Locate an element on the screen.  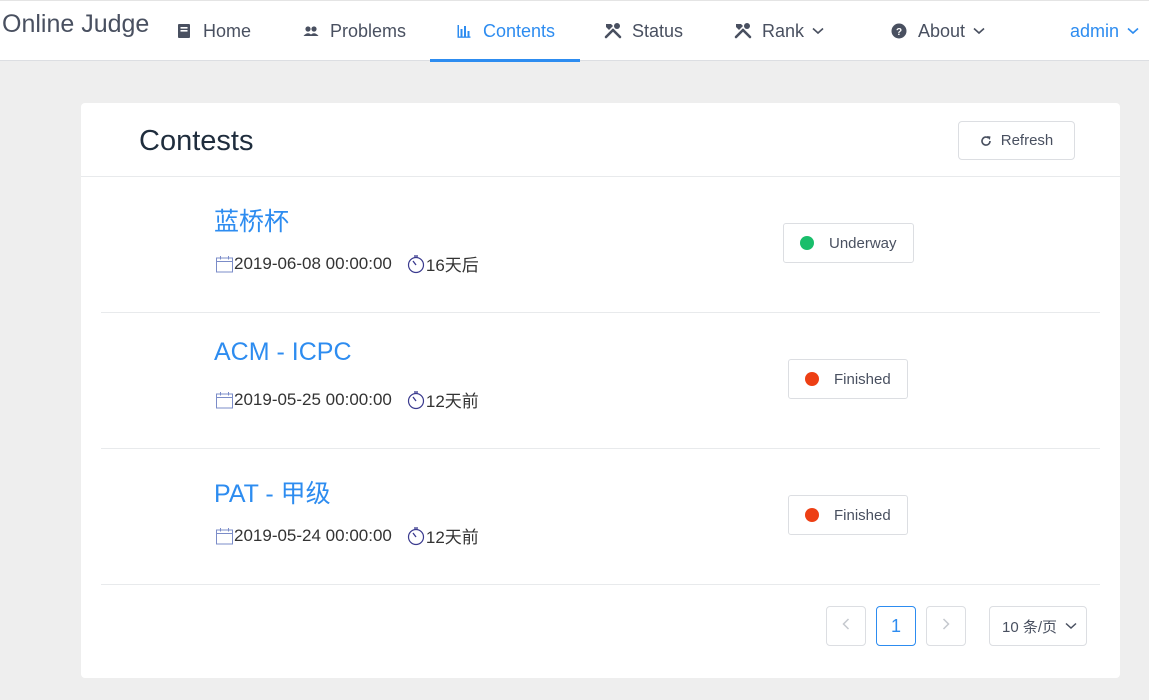
refresh-button: Refresh is located at coordinates (1016, 140).